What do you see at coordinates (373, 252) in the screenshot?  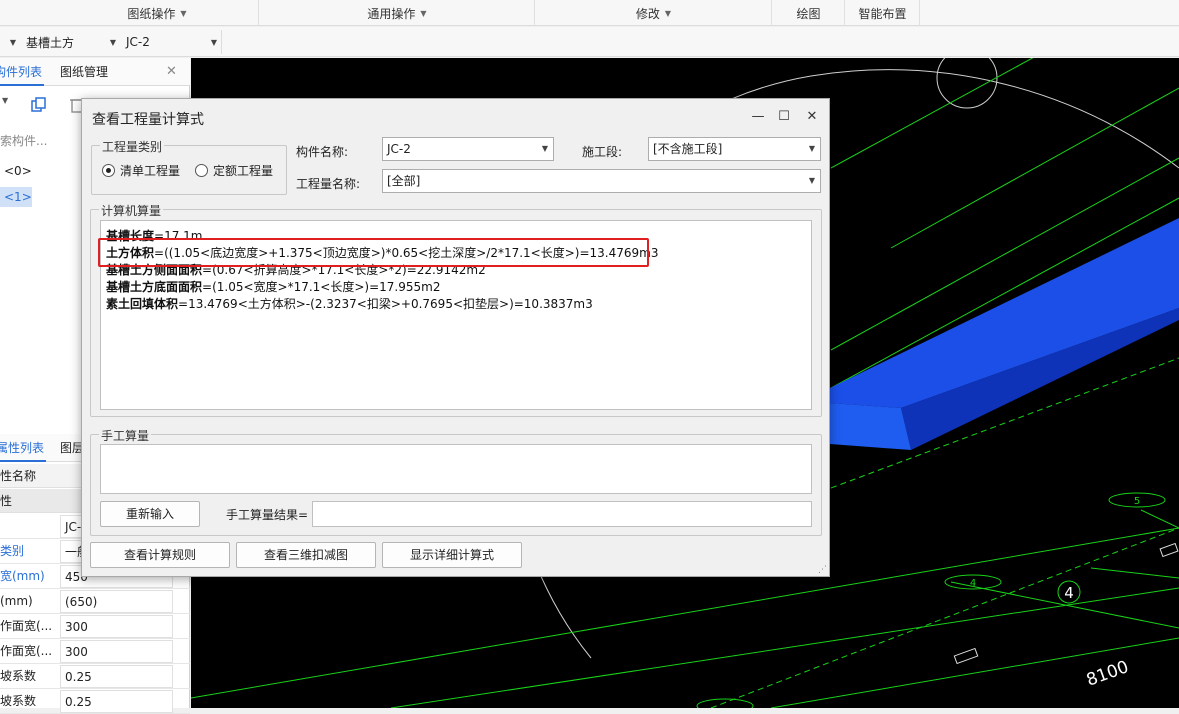 I see `highlight-annotation` at bounding box center [373, 252].